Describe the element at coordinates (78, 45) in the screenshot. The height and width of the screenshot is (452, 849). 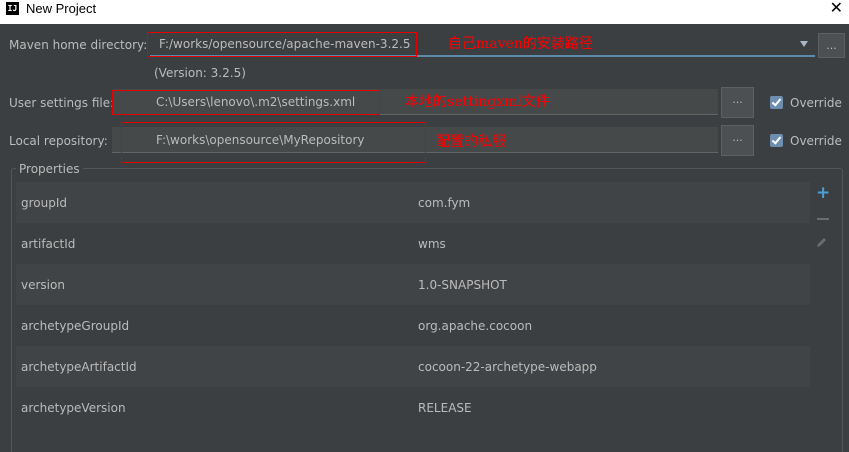
I see `maven-home-label: Maven home directory:` at that location.